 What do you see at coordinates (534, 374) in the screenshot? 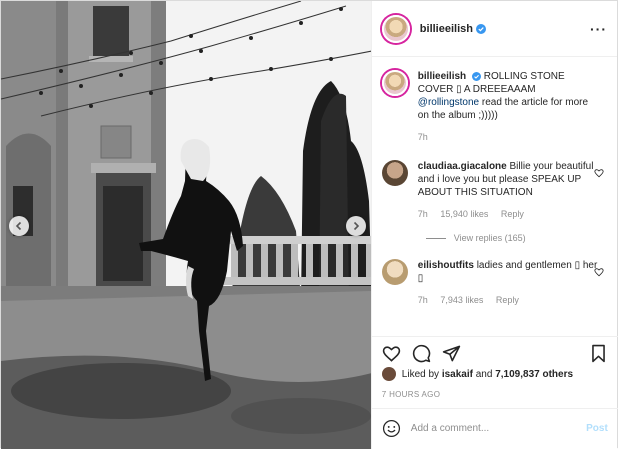
I see `likes-count: 7,109,837 others` at bounding box center [534, 374].